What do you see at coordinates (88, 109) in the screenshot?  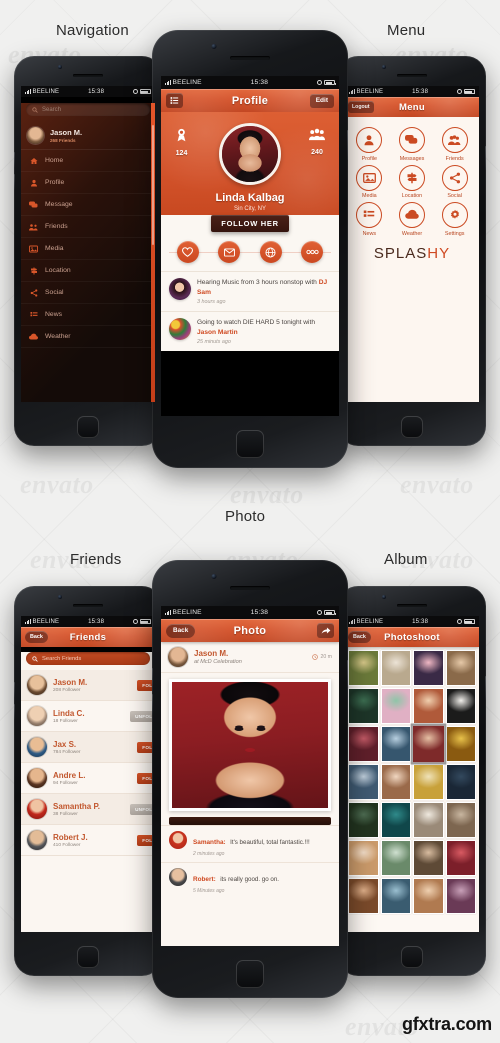 I see `search-input: Search` at bounding box center [88, 109].